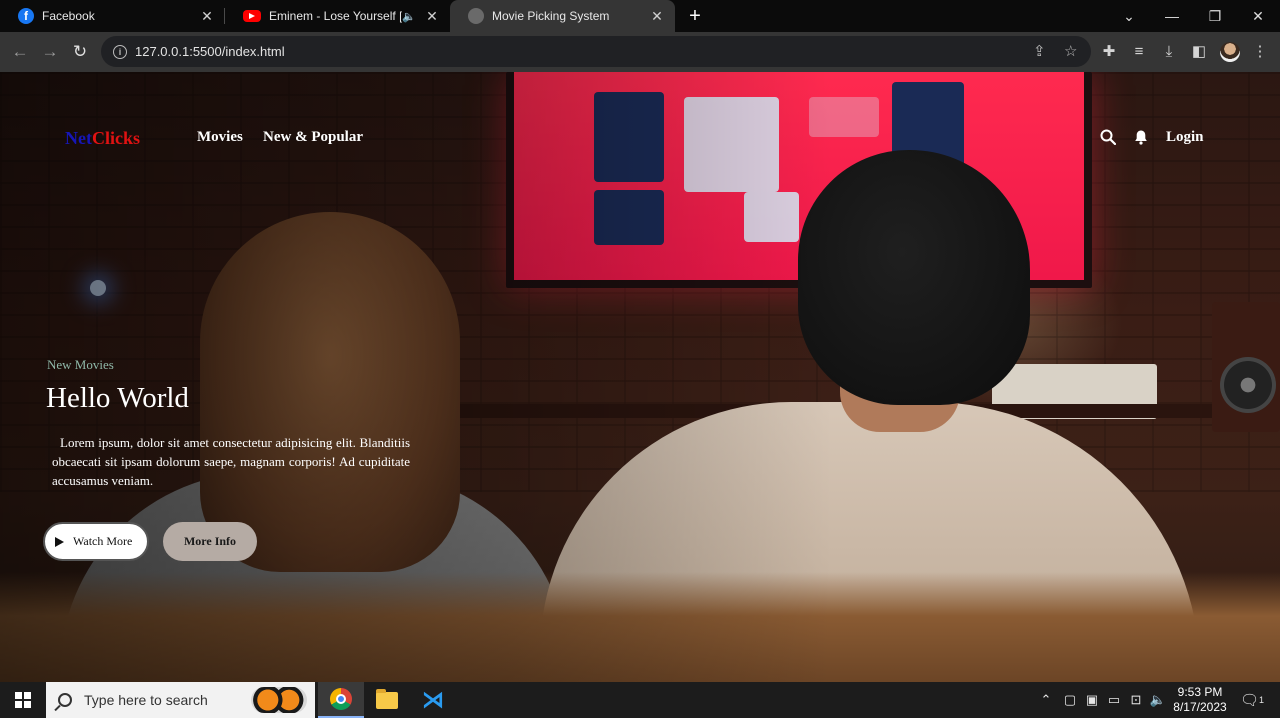  Describe the element at coordinates (1172, 16) in the screenshot. I see `minimize-icon: —` at that location.